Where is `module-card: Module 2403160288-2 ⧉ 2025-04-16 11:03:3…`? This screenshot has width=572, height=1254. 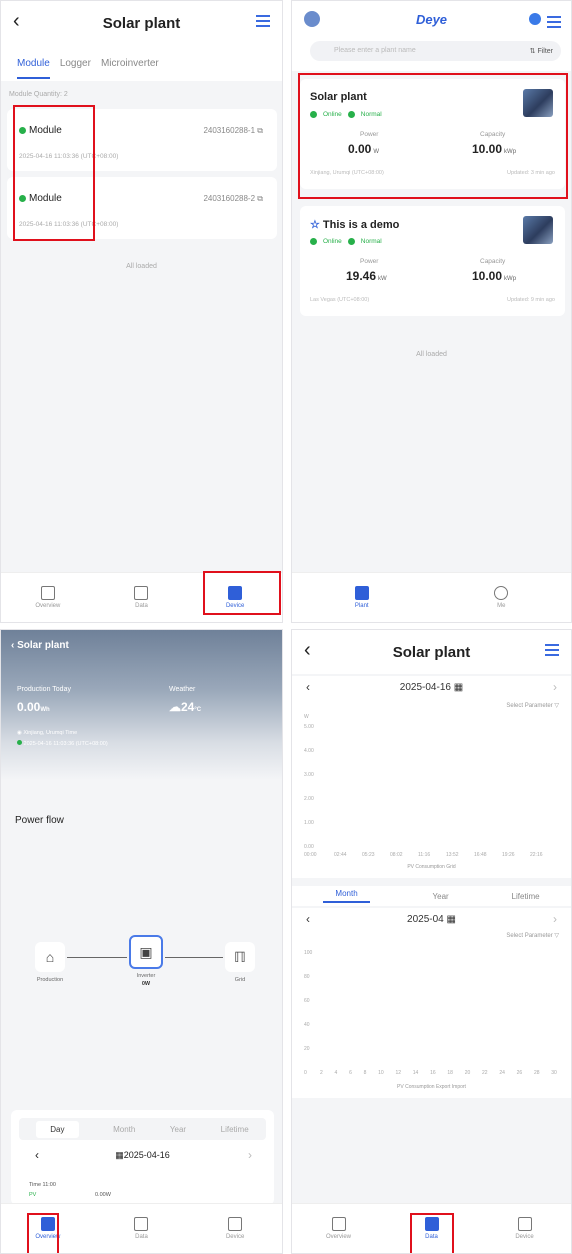
module-card: Module 2403160288-2 ⧉ 2025-04-16 11:03:3… is located at coordinates (142, 208).